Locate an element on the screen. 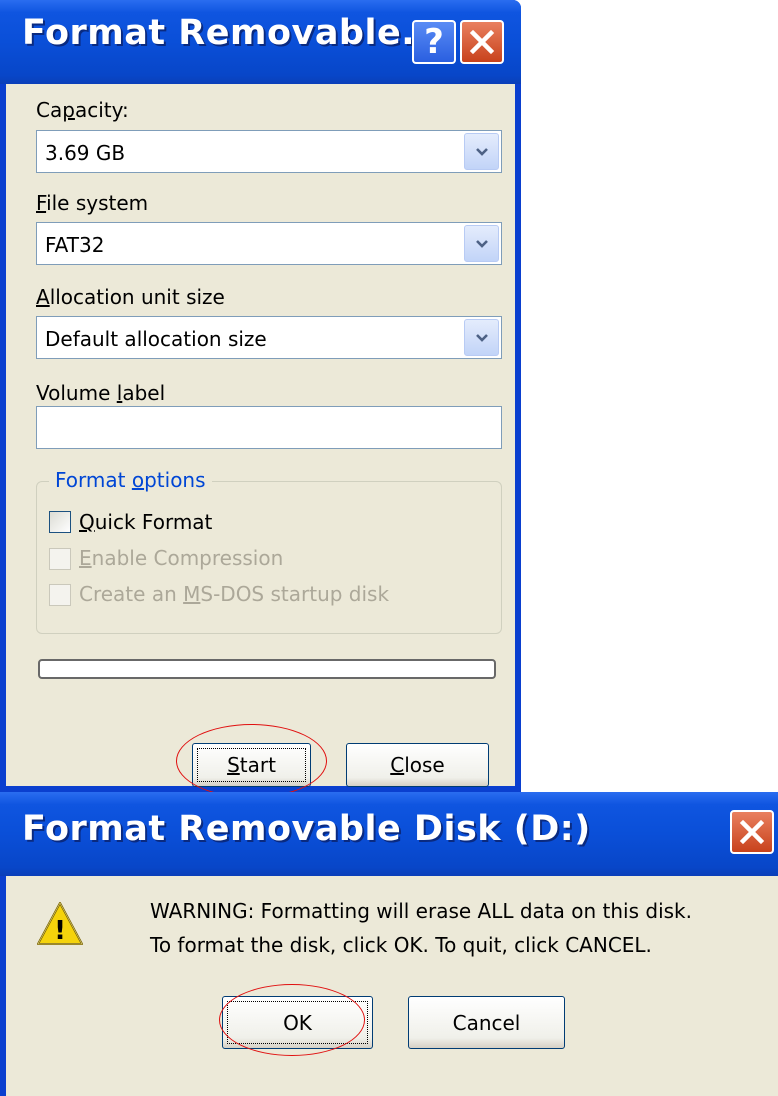  allocation-unit-size-value: Default allocation size is located at coordinates (156, 339).